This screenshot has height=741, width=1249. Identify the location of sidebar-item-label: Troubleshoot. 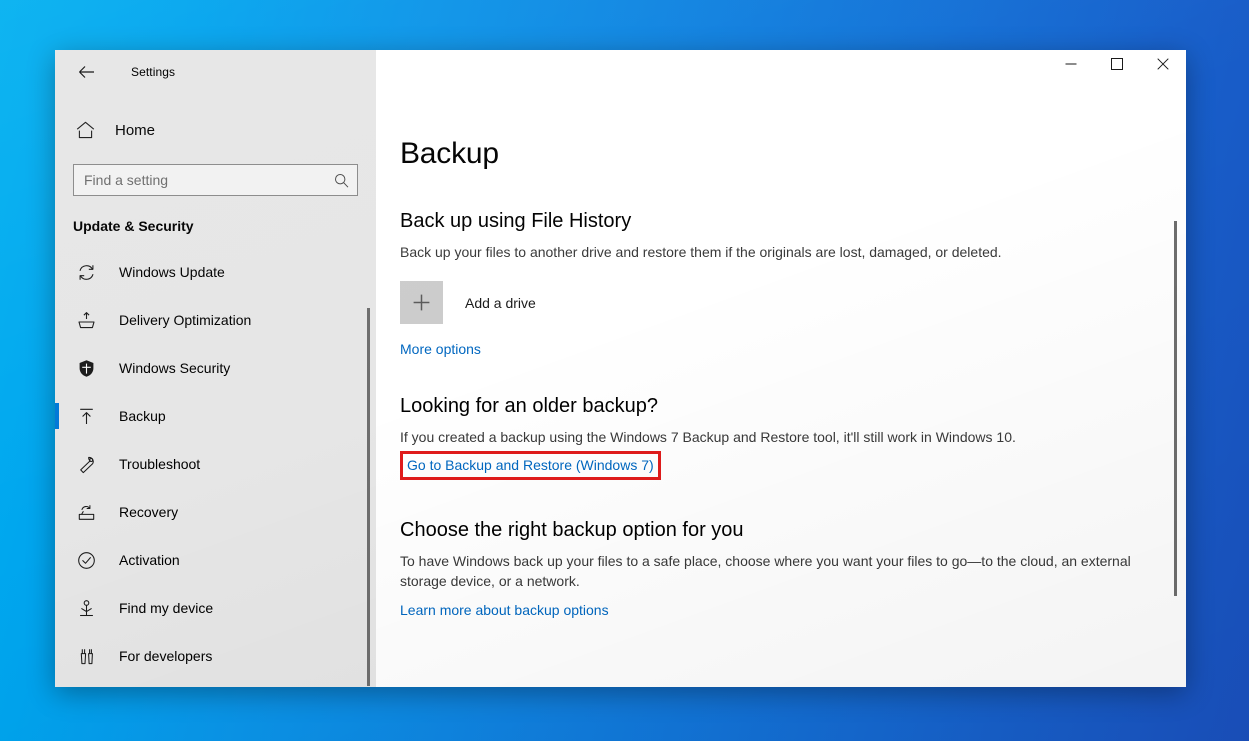
(160, 464).